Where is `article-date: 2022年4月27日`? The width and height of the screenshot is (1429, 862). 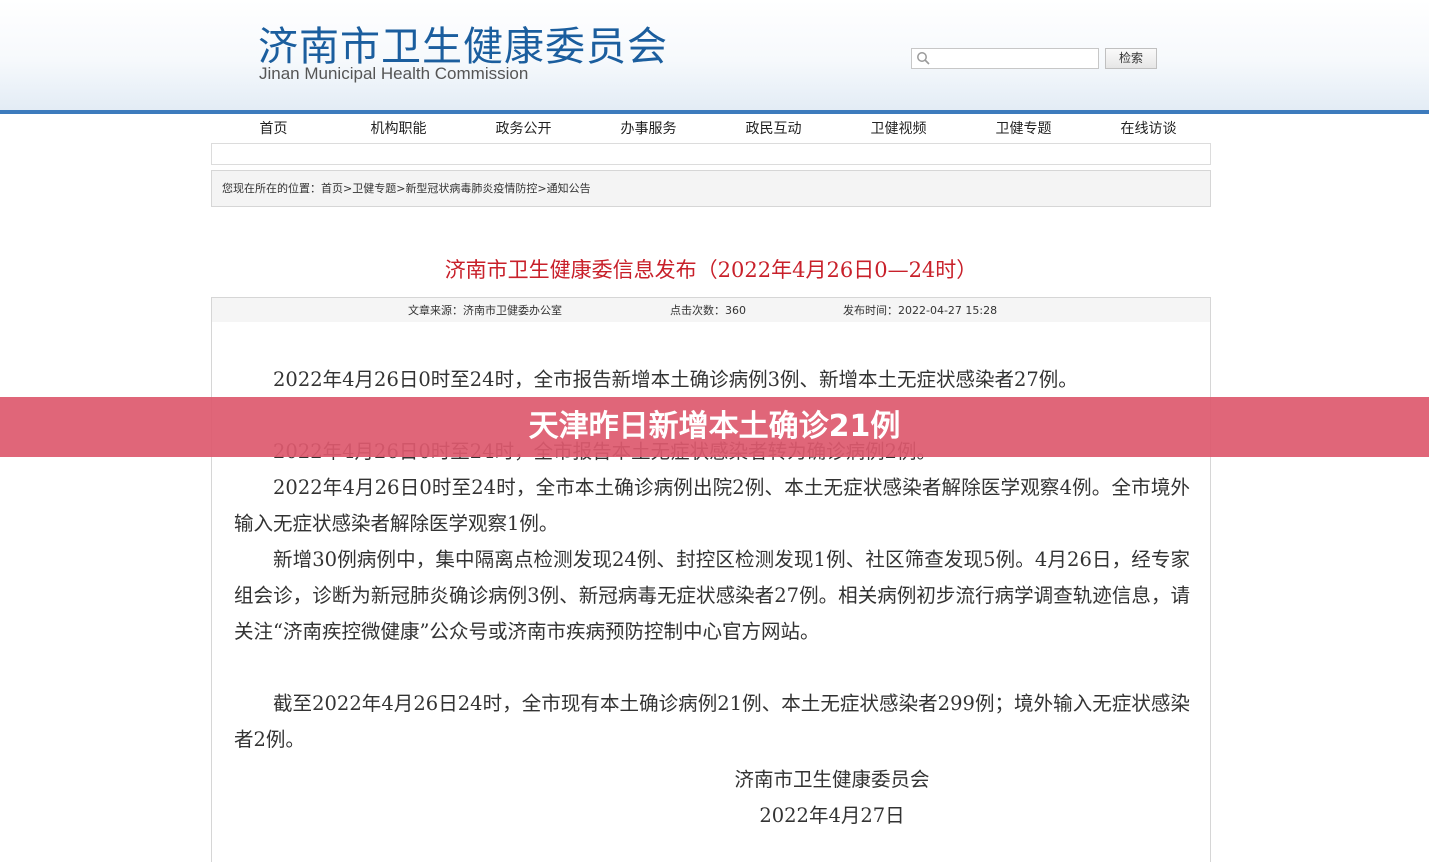
article-date: 2022年4月27日 is located at coordinates (832, 815).